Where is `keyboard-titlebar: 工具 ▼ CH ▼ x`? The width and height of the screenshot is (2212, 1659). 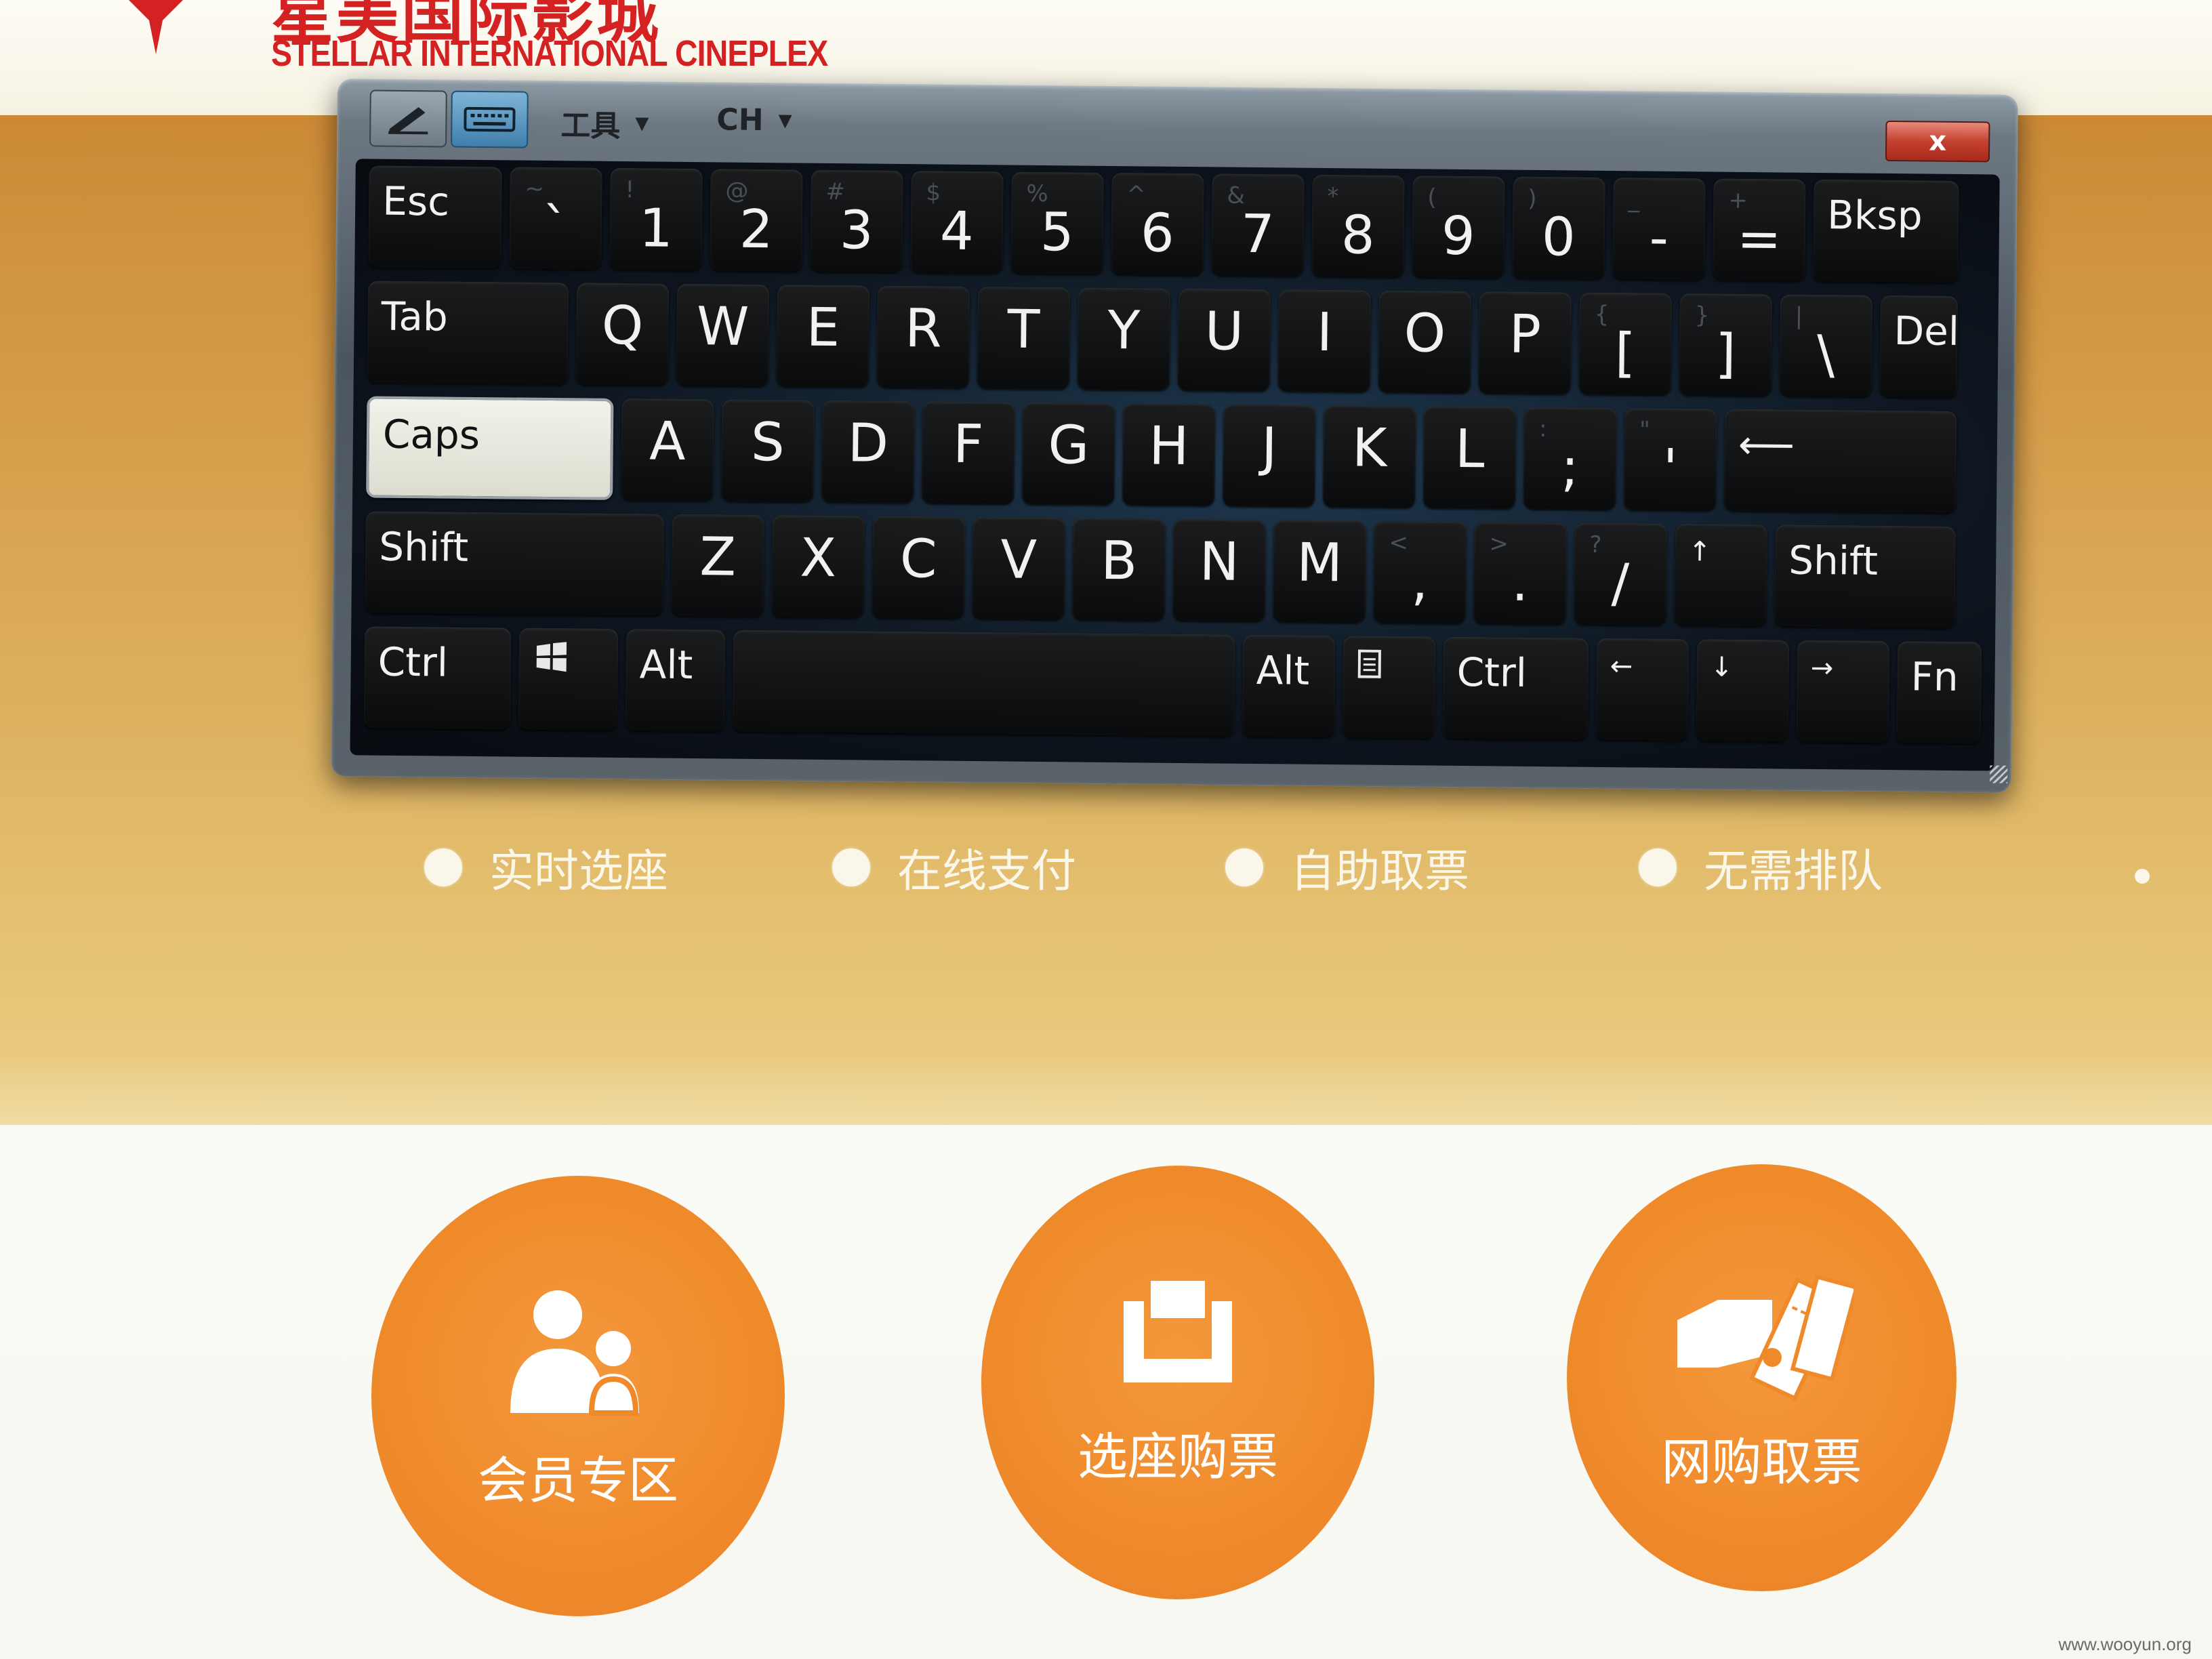 keyboard-titlebar: 工具 ▼ CH ▼ x is located at coordinates (1177, 124).